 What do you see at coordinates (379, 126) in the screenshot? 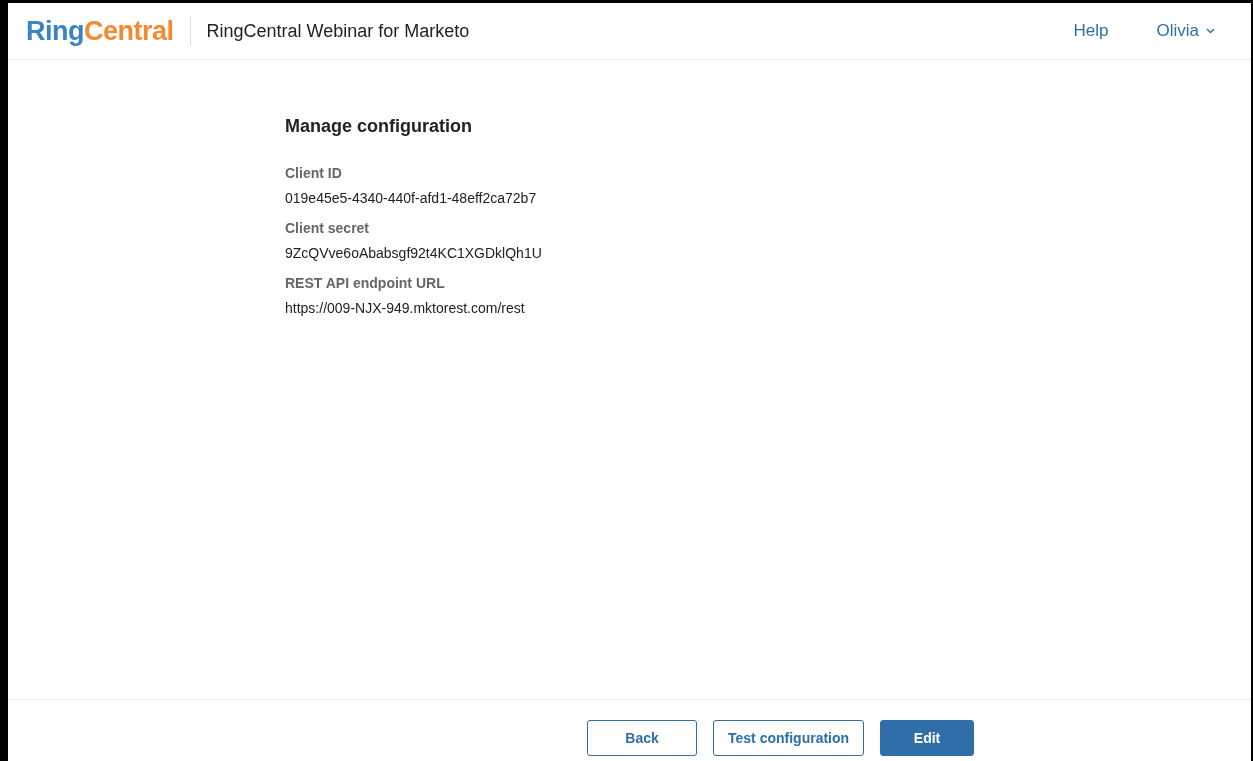
I see `page-title: Manage configuration` at bounding box center [379, 126].